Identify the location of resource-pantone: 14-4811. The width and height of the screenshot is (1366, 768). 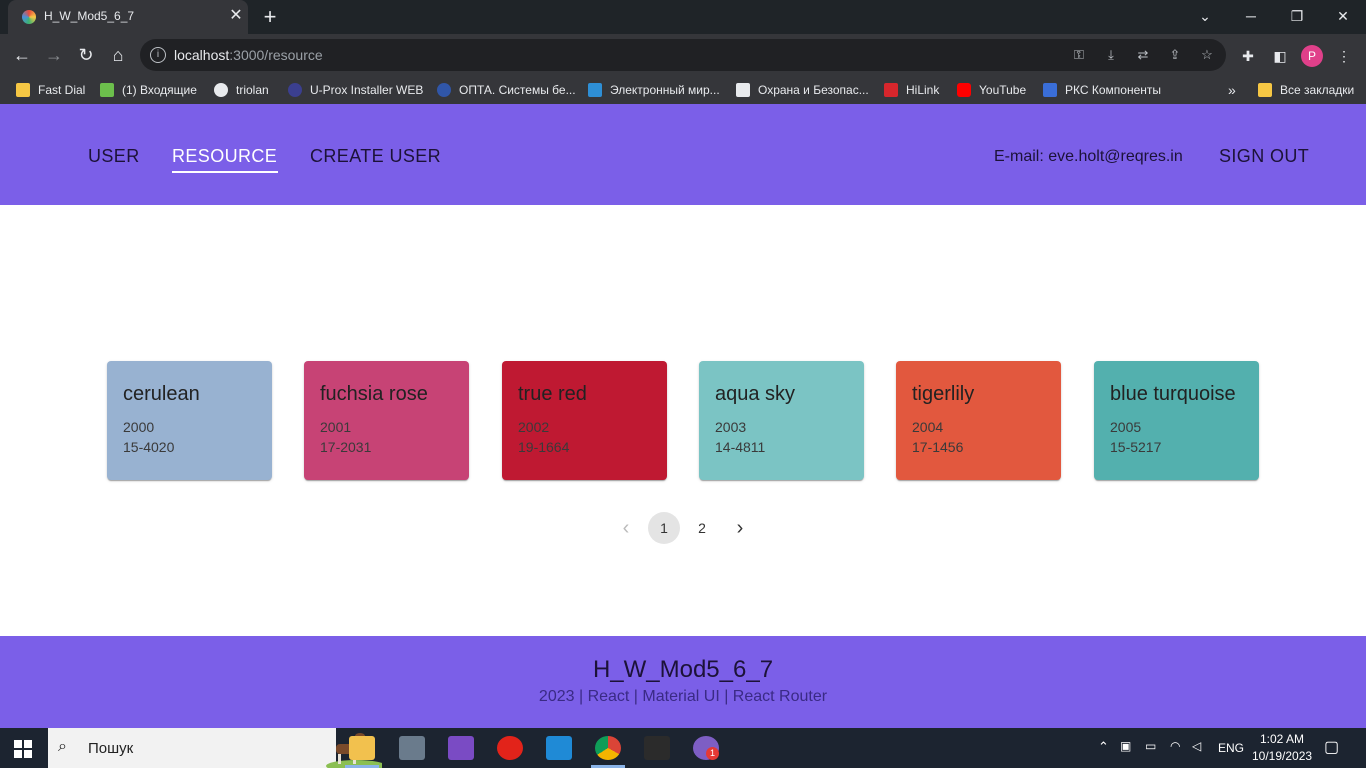
(740, 447).